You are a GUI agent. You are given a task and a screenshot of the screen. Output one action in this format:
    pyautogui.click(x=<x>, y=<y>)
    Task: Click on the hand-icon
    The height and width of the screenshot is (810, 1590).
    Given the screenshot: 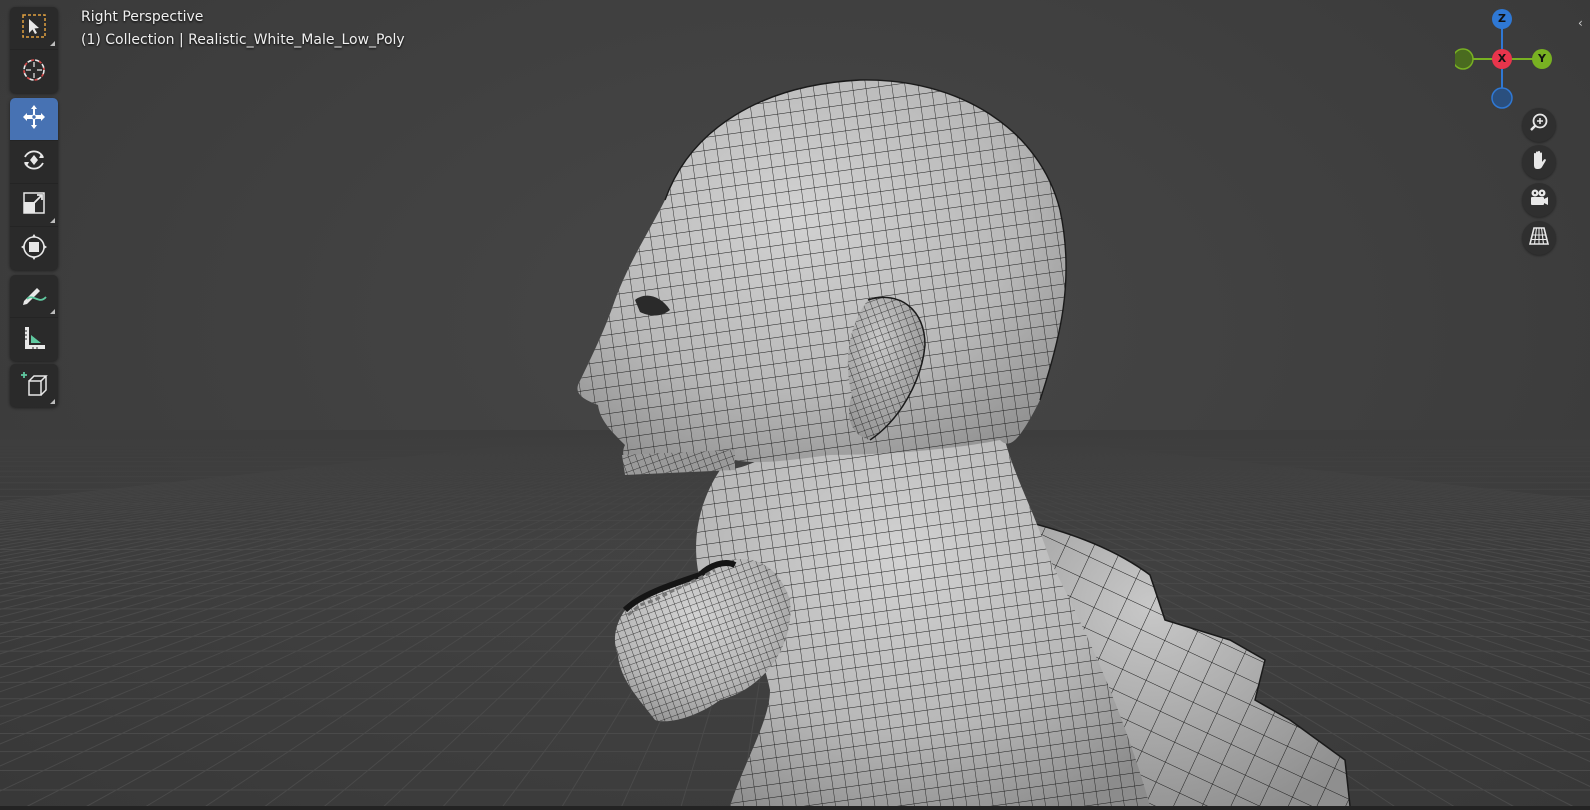 What is the action you would take?
    pyautogui.click(x=1539, y=162)
    